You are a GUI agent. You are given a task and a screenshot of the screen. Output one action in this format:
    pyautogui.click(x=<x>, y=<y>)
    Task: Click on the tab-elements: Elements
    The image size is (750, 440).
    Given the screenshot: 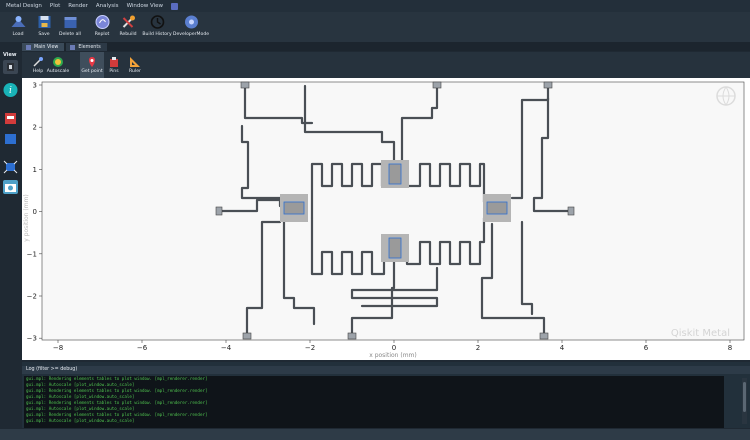 What is the action you would take?
    pyautogui.click(x=86, y=47)
    